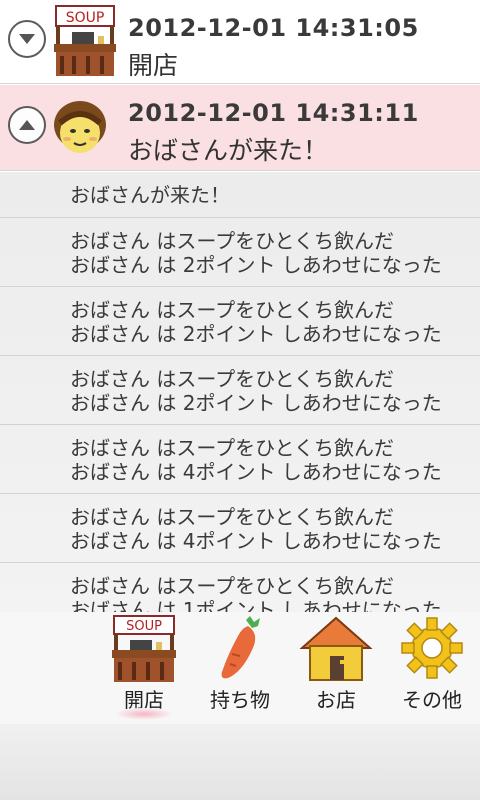 This screenshot has height=800, width=480. What do you see at coordinates (273, 28) in the screenshot?
I see `entry-timestamp: 2012-12-01 14:31:05` at bounding box center [273, 28].